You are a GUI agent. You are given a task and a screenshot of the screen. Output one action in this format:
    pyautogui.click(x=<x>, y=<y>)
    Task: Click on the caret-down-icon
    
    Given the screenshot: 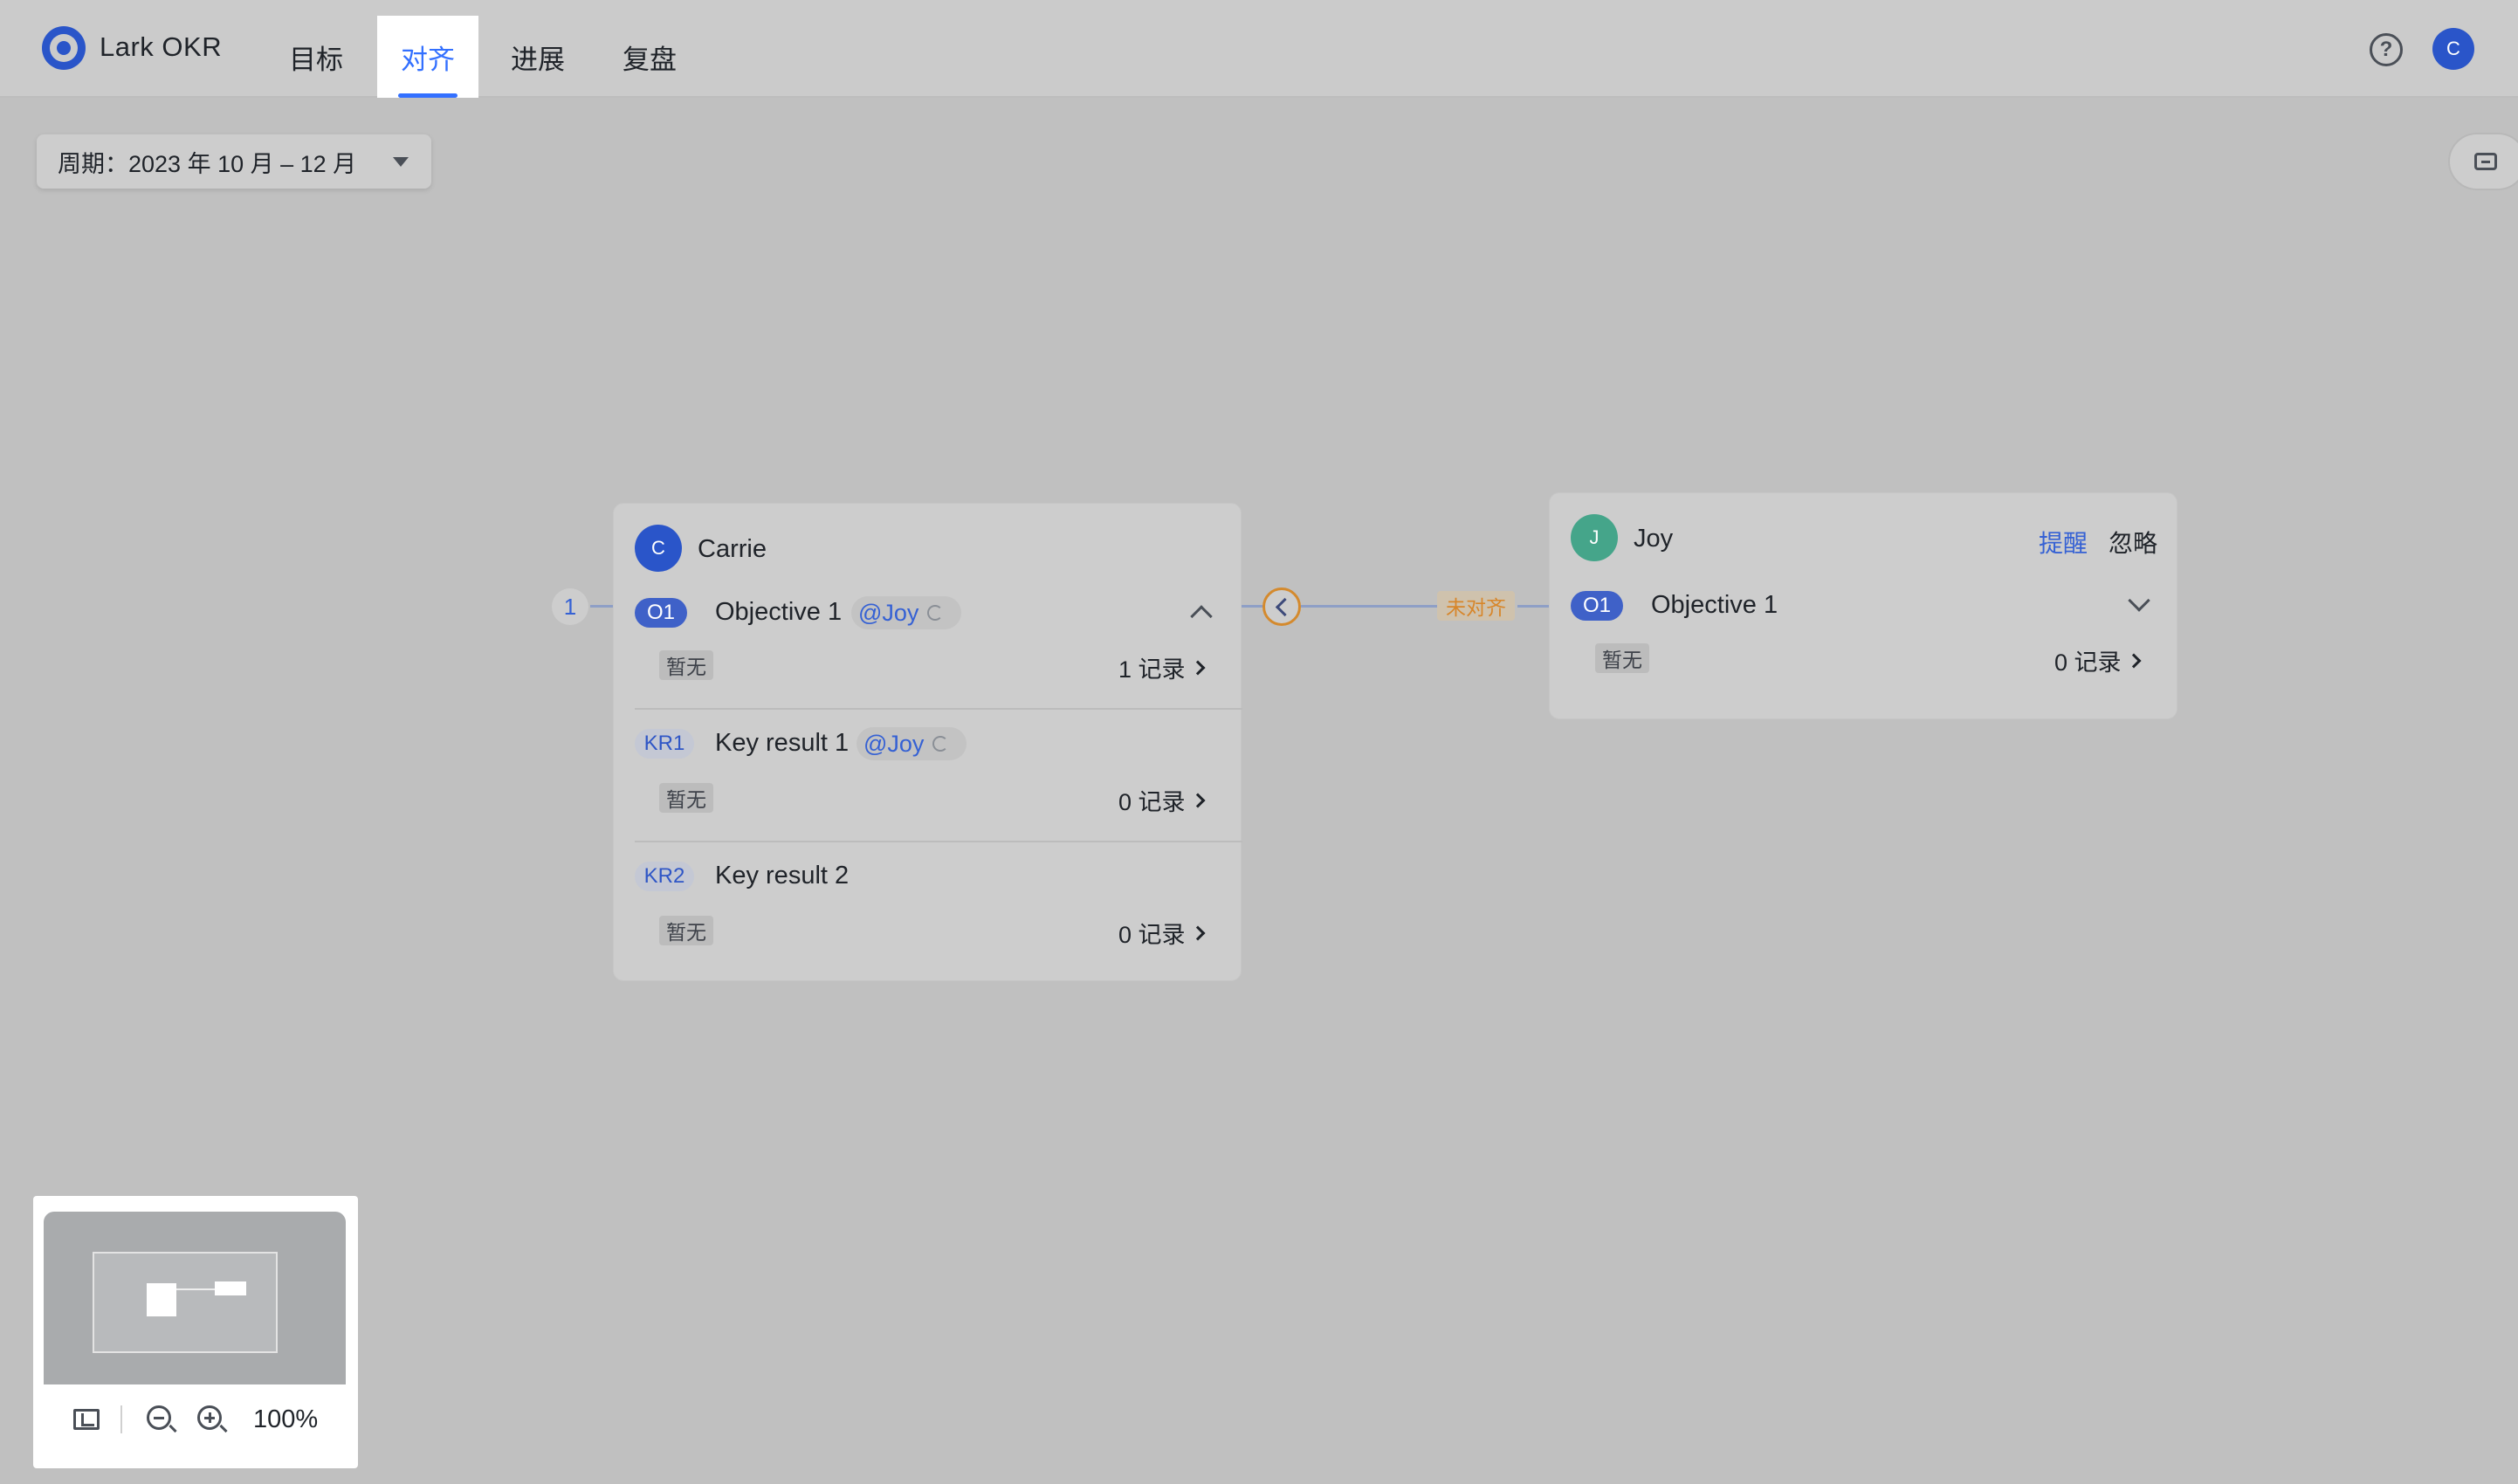 What is the action you would take?
    pyautogui.click(x=401, y=162)
    